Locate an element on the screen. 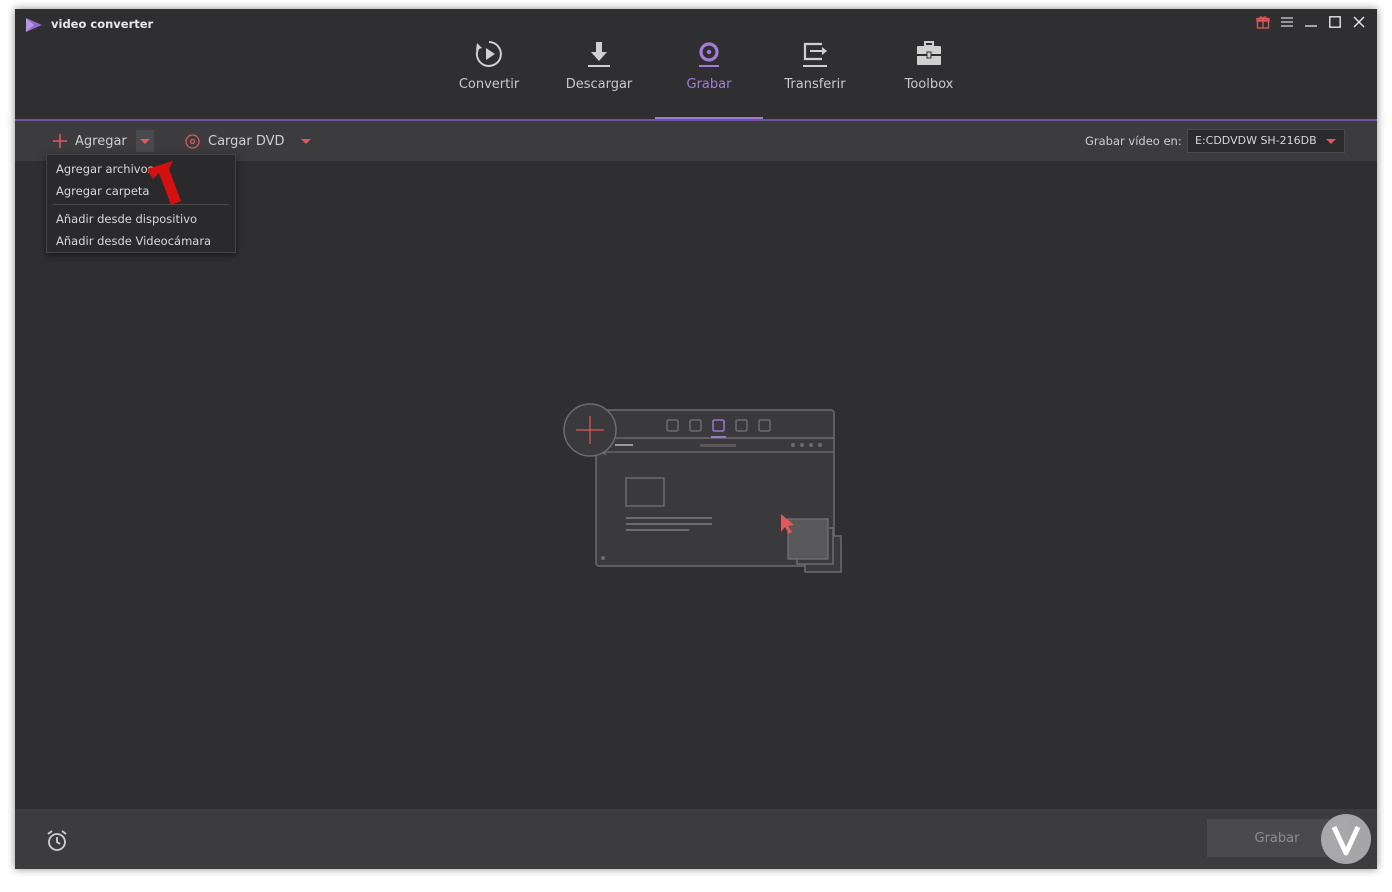  toolbox-icon is located at coordinates (929, 54).